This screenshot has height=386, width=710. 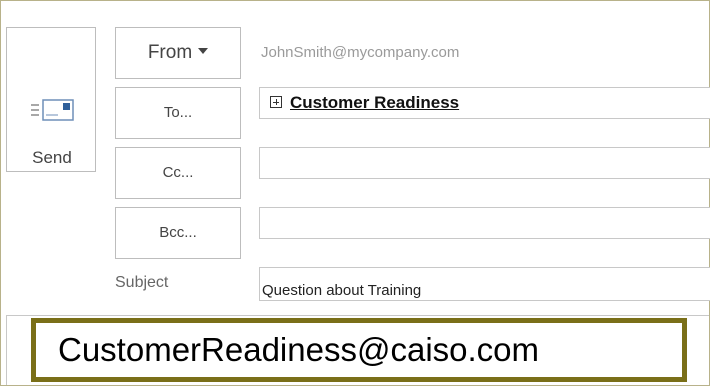 What do you see at coordinates (484, 223) in the screenshot?
I see `bcc-field` at bounding box center [484, 223].